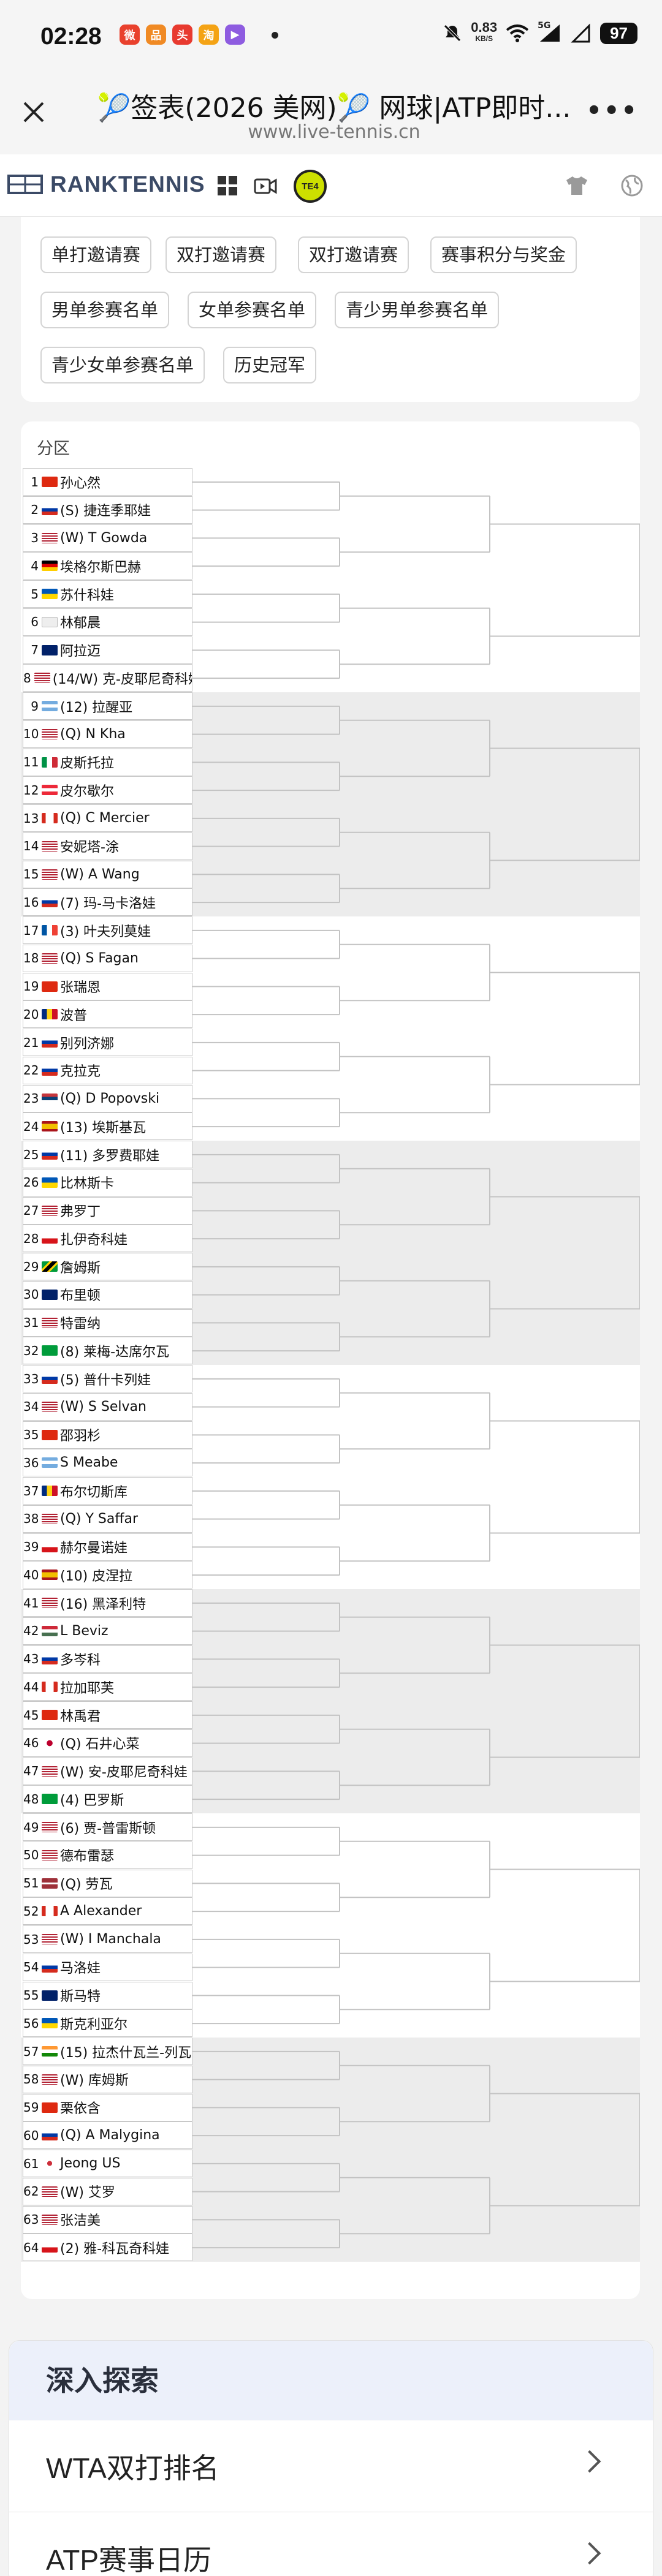 The height and width of the screenshot is (2576, 662). What do you see at coordinates (107, 1378) in the screenshot?
I see `player-row: 33 (5) 普什卡列娃` at bounding box center [107, 1378].